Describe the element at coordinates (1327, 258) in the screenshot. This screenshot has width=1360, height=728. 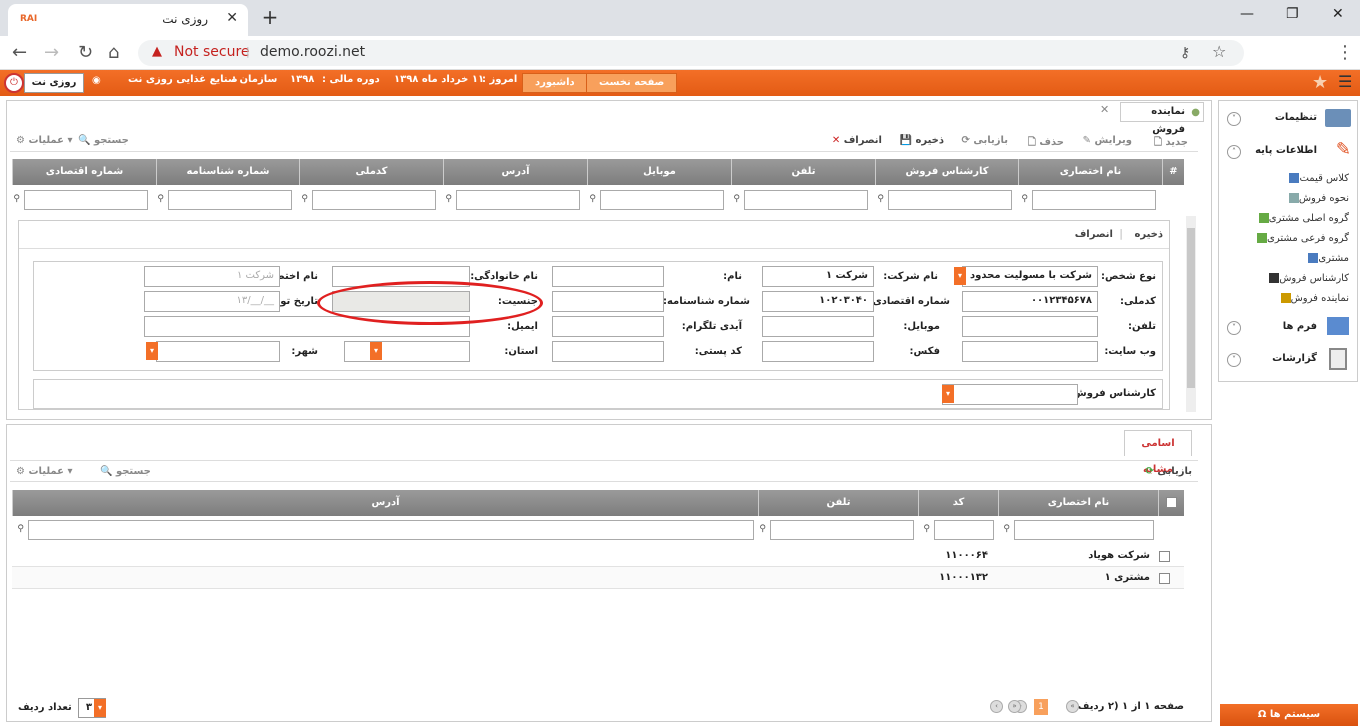
I see `sidebar-item-customer: مشتری` at that location.